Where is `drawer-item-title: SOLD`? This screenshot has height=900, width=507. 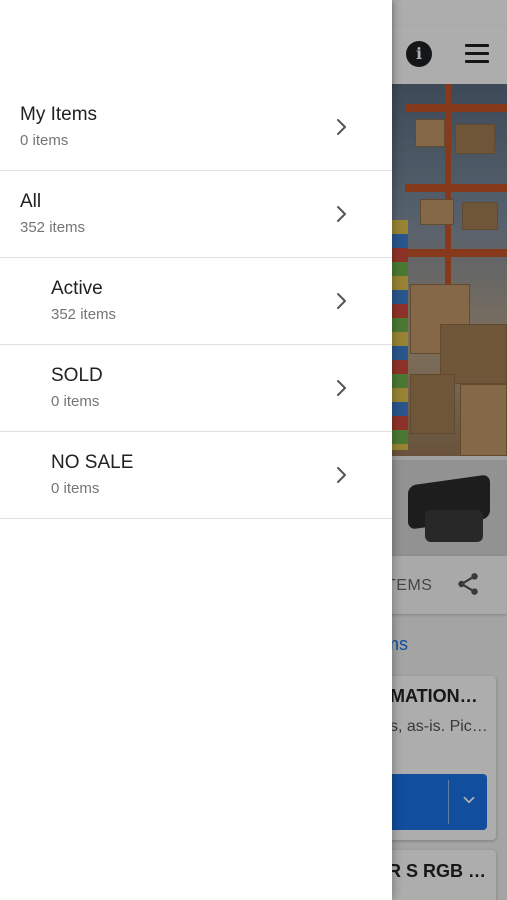 drawer-item-title: SOLD is located at coordinates (77, 375).